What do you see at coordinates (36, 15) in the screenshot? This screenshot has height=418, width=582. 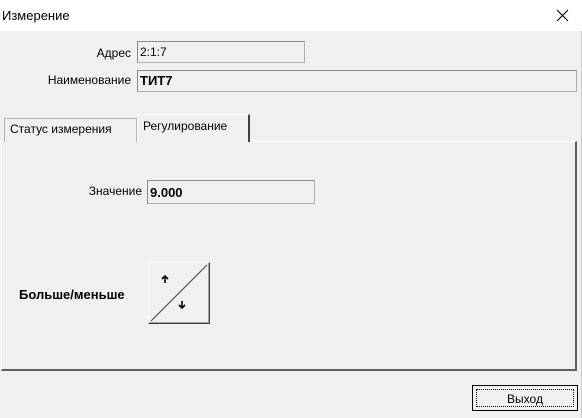 I see `window-title: Измерение` at bounding box center [36, 15].